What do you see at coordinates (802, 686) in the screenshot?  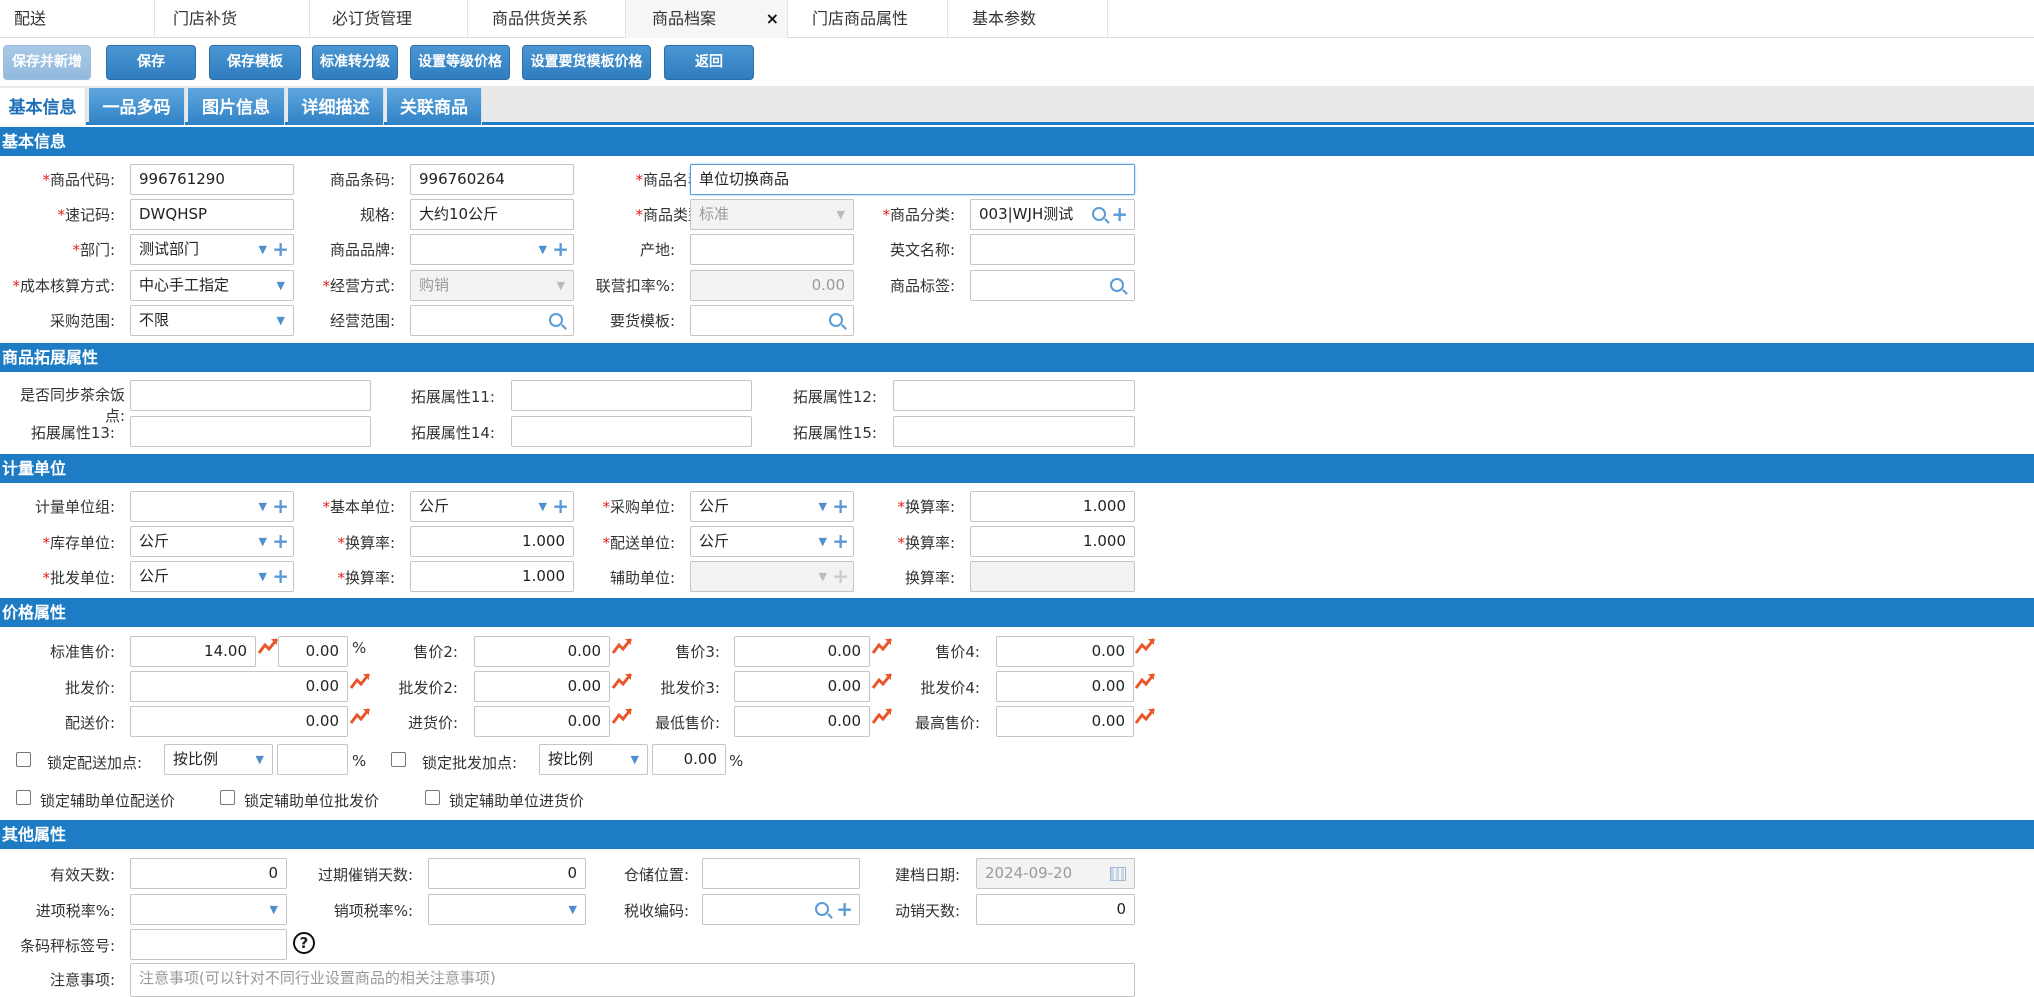 I see `wholesale-price3-input: 0.00` at bounding box center [802, 686].